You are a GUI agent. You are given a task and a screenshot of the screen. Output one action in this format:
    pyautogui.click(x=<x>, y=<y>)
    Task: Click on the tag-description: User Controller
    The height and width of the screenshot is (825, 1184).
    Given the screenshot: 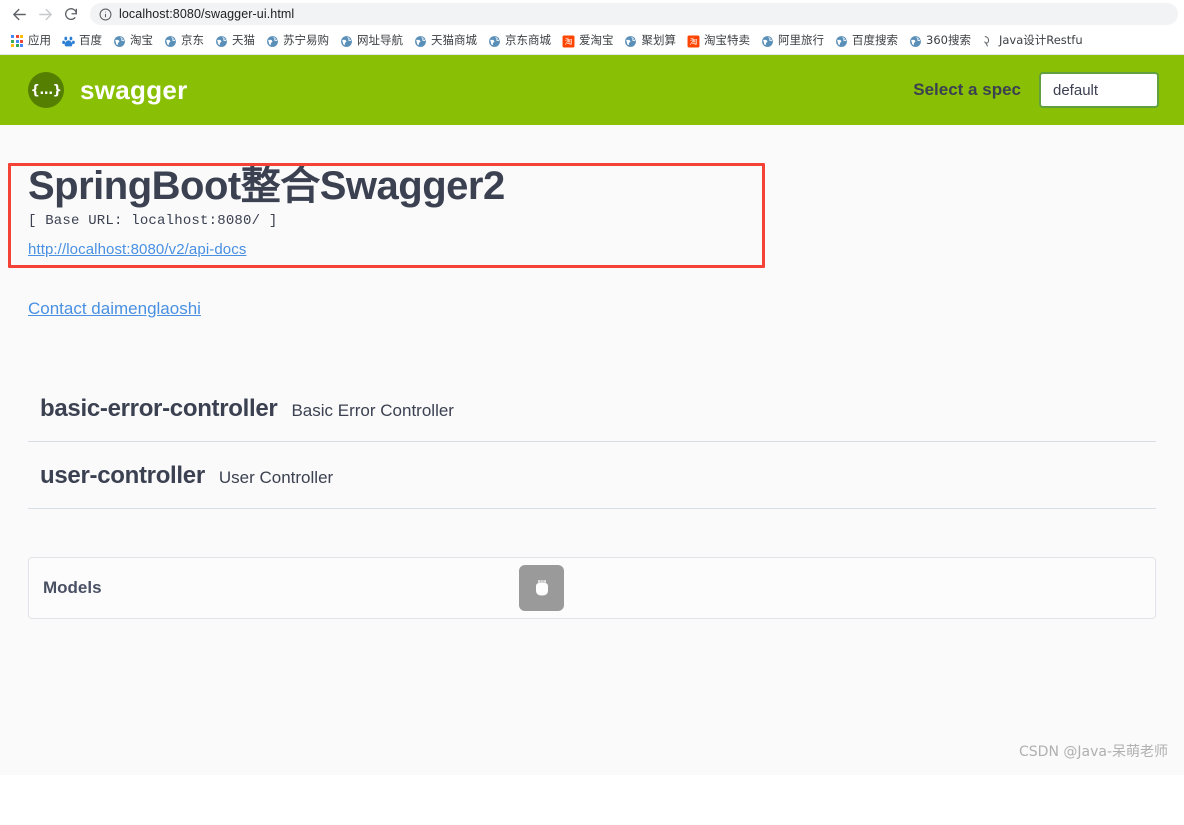 What is the action you would take?
    pyautogui.click(x=276, y=477)
    